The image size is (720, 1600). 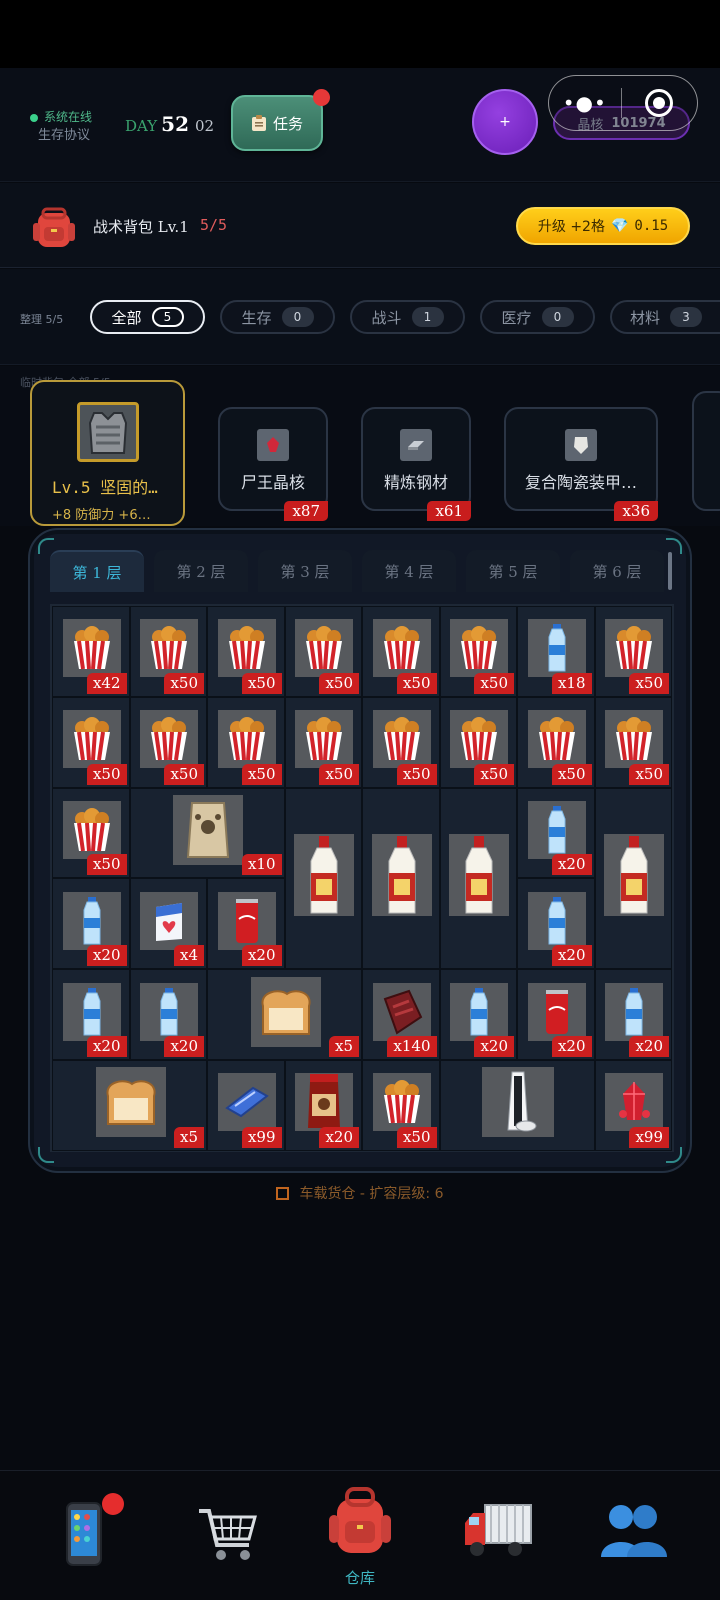 I want to click on more-options-icon: •●•, so click(x=585, y=103).